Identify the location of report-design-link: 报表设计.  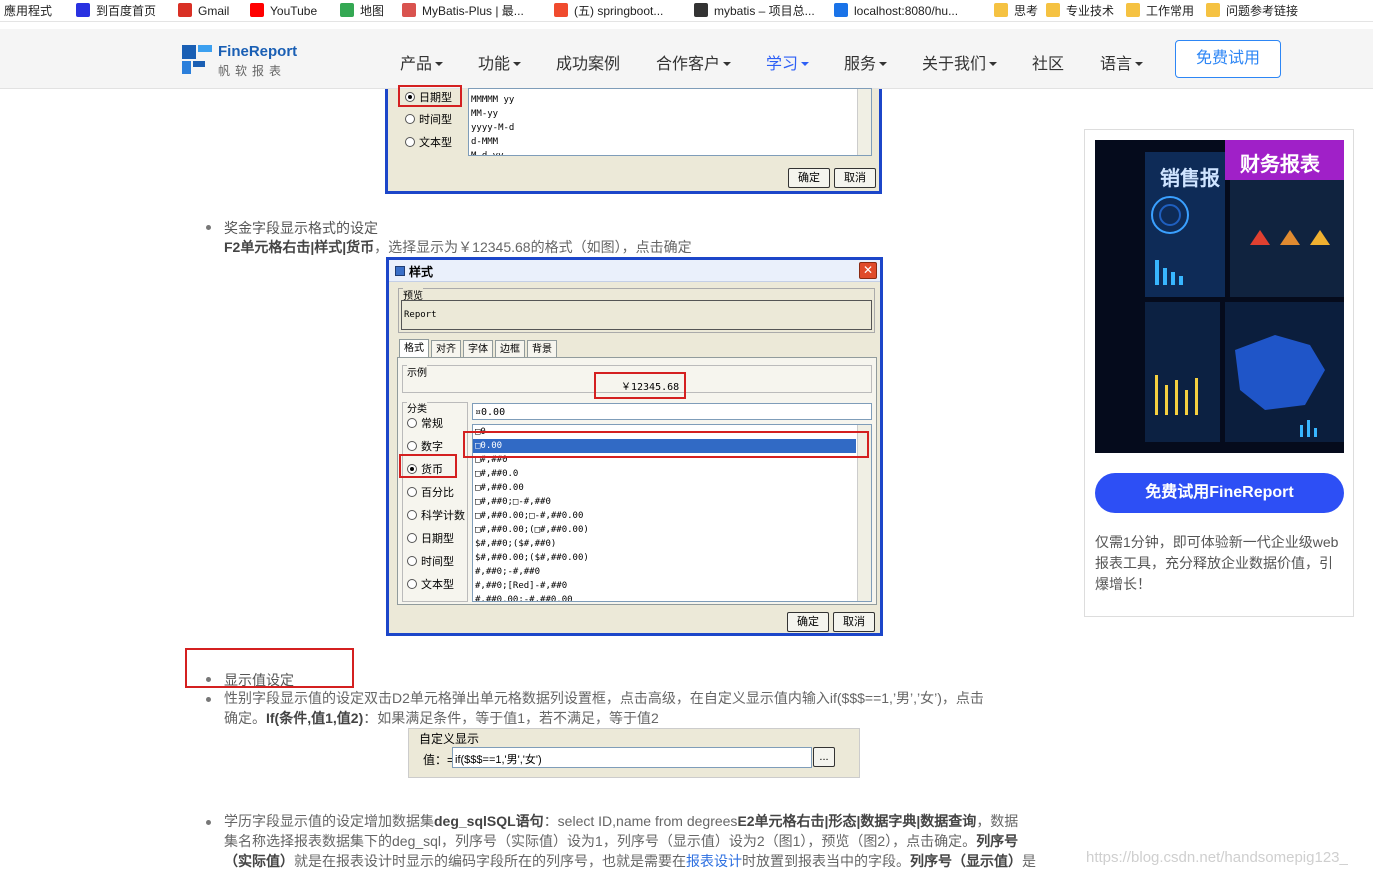
(714, 861).